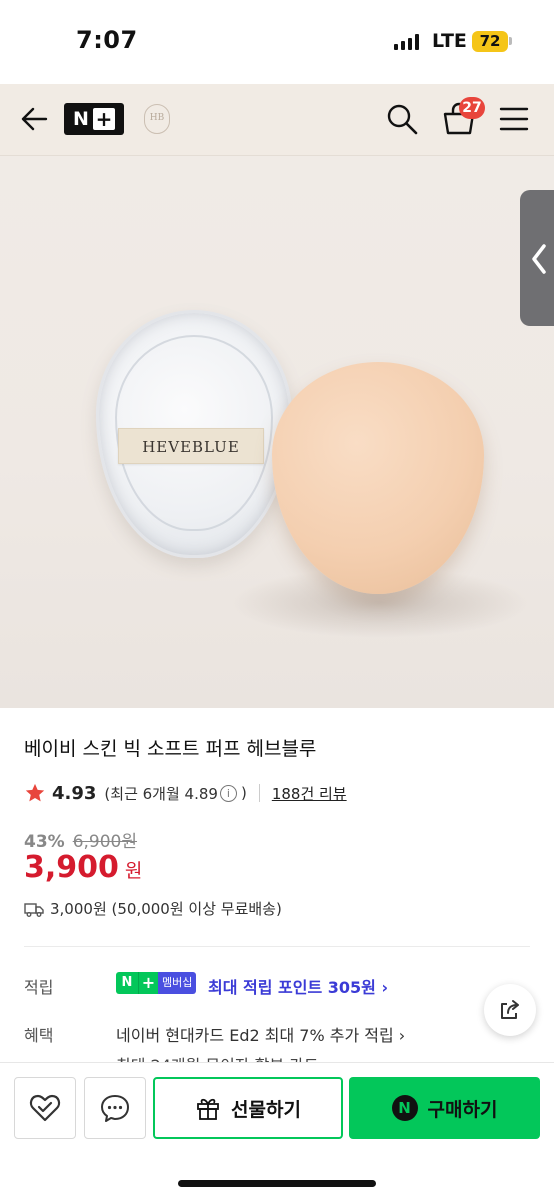 This screenshot has height=1200, width=554. I want to click on points-value: 최대 적립 포인트 305원 ›, so click(298, 986).